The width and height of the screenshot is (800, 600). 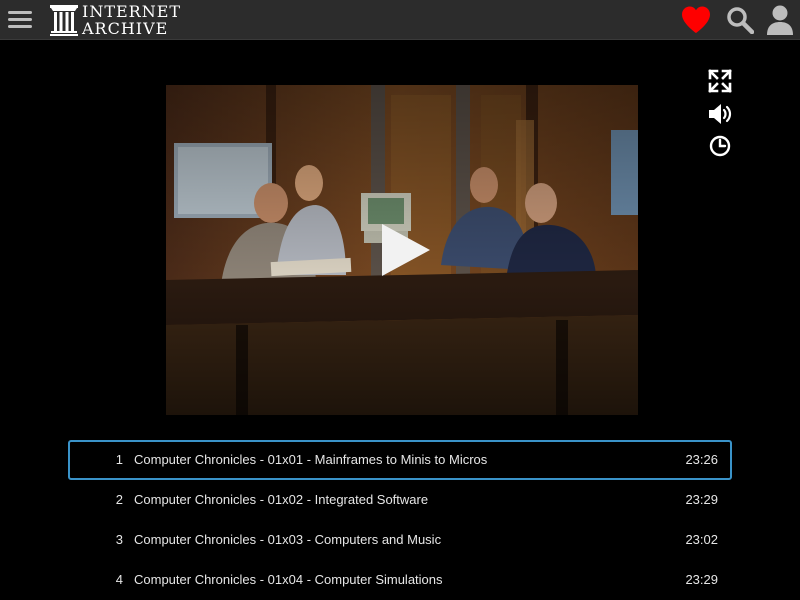 I want to click on track-duration: 23:02, so click(x=701, y=539).